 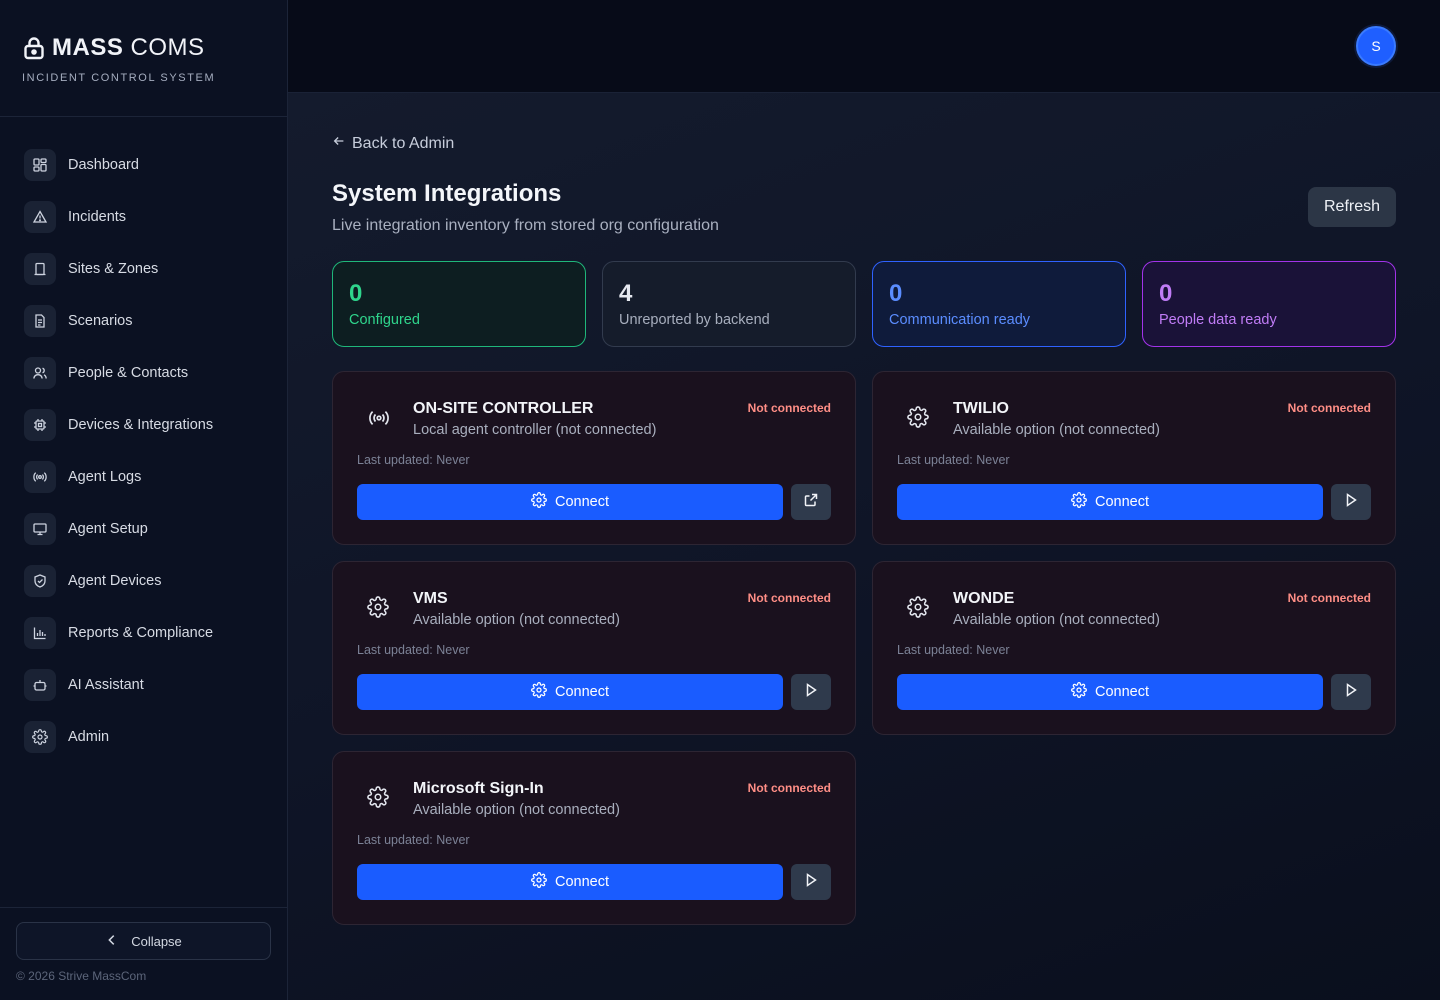 What do you see at coordinates (103, 165) in the screenshot?
I see `sidebar-item-label: Dashboard` at bounding box center [103, 165].